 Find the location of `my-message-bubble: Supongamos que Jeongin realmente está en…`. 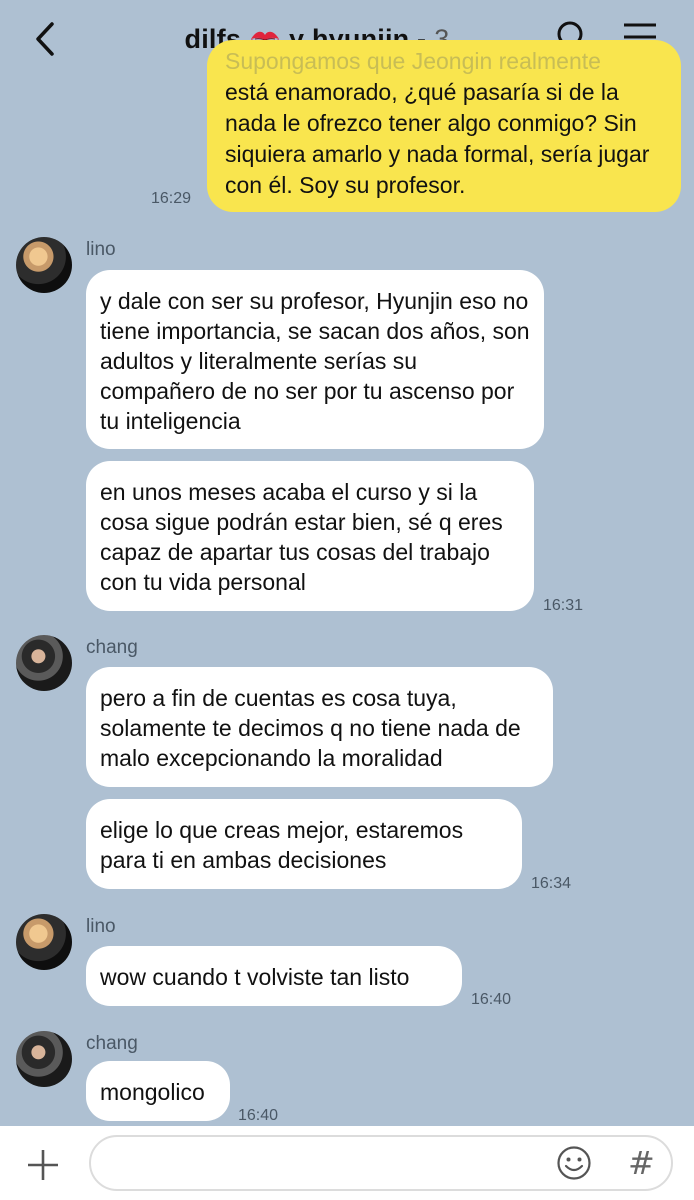

my-message-bubble: Supongamos que Jeongin realmente está en… is located at coordinates (444, 126).